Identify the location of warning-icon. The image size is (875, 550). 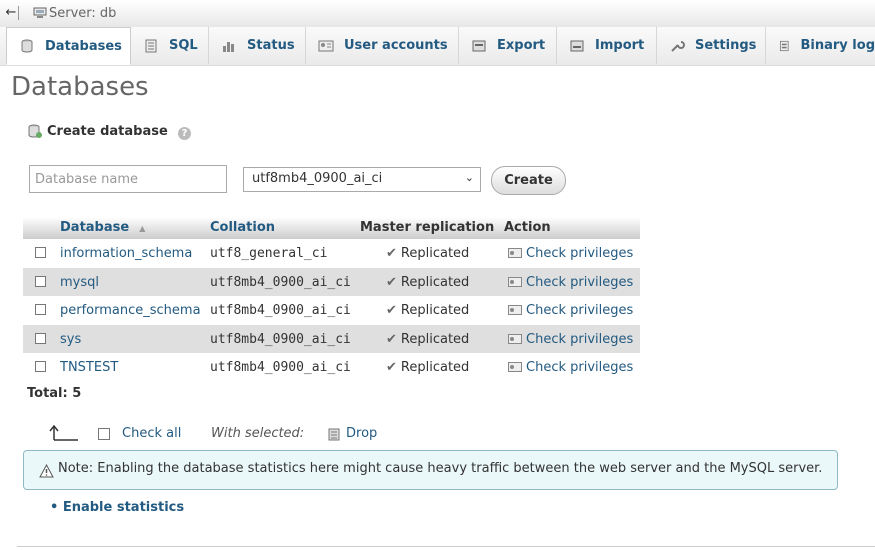
(46, 471).